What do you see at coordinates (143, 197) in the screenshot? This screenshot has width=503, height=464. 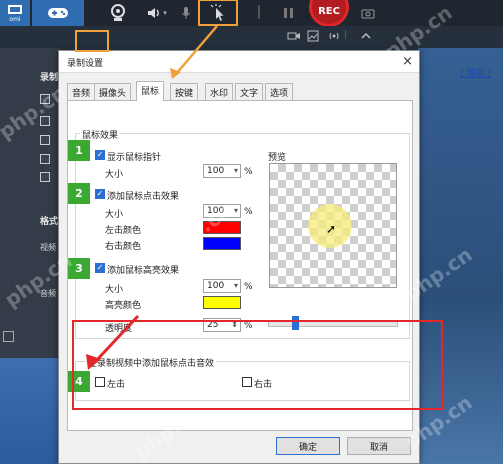 I see `click-effect-label: 添加鼠标点击效果` at bounding box center [143, 197].